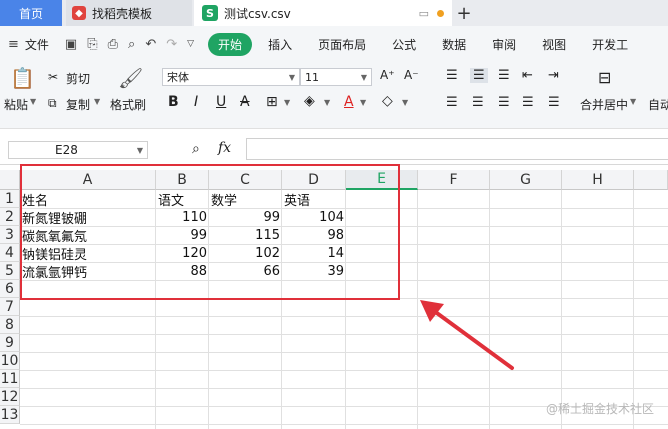 Image resolution: width=668 pixels, height=429 pixels. What do you see at coordinates (140, 150) in the screenshot?
I see `name-box-dropdown-icon: ▼` at bounding box center [140, 150].